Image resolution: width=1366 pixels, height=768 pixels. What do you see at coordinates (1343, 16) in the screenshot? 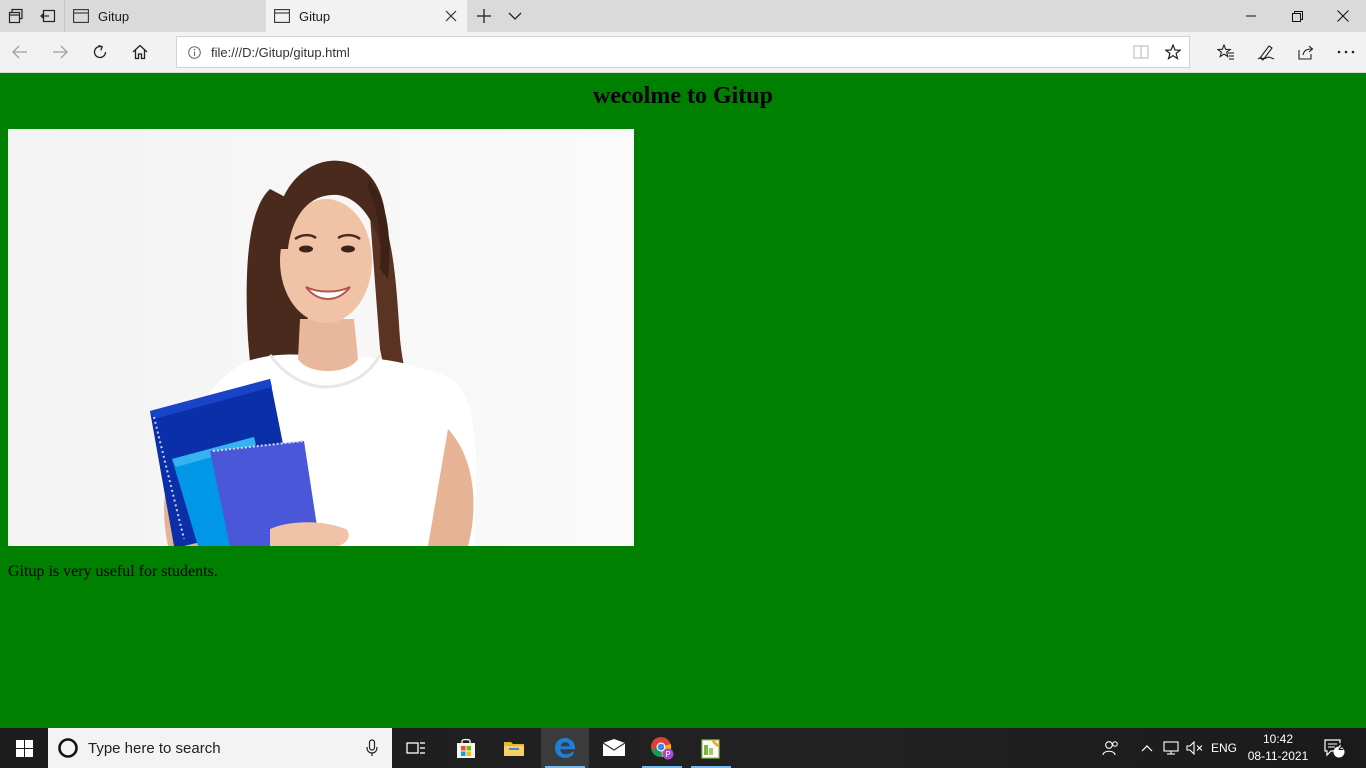
I see `close-window-button` at bounding box center [1343, 16].